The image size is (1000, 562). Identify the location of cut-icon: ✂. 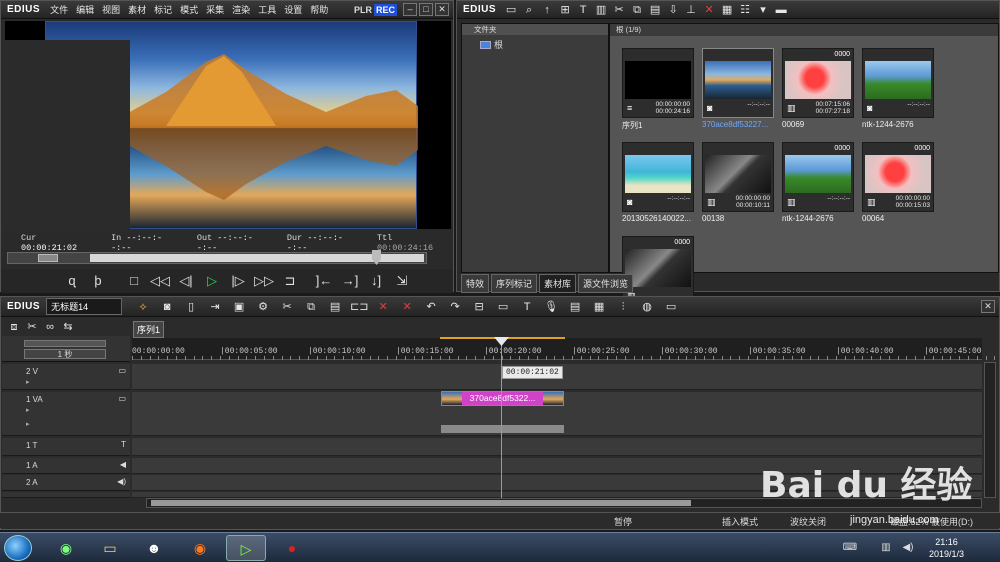
(619, 10).